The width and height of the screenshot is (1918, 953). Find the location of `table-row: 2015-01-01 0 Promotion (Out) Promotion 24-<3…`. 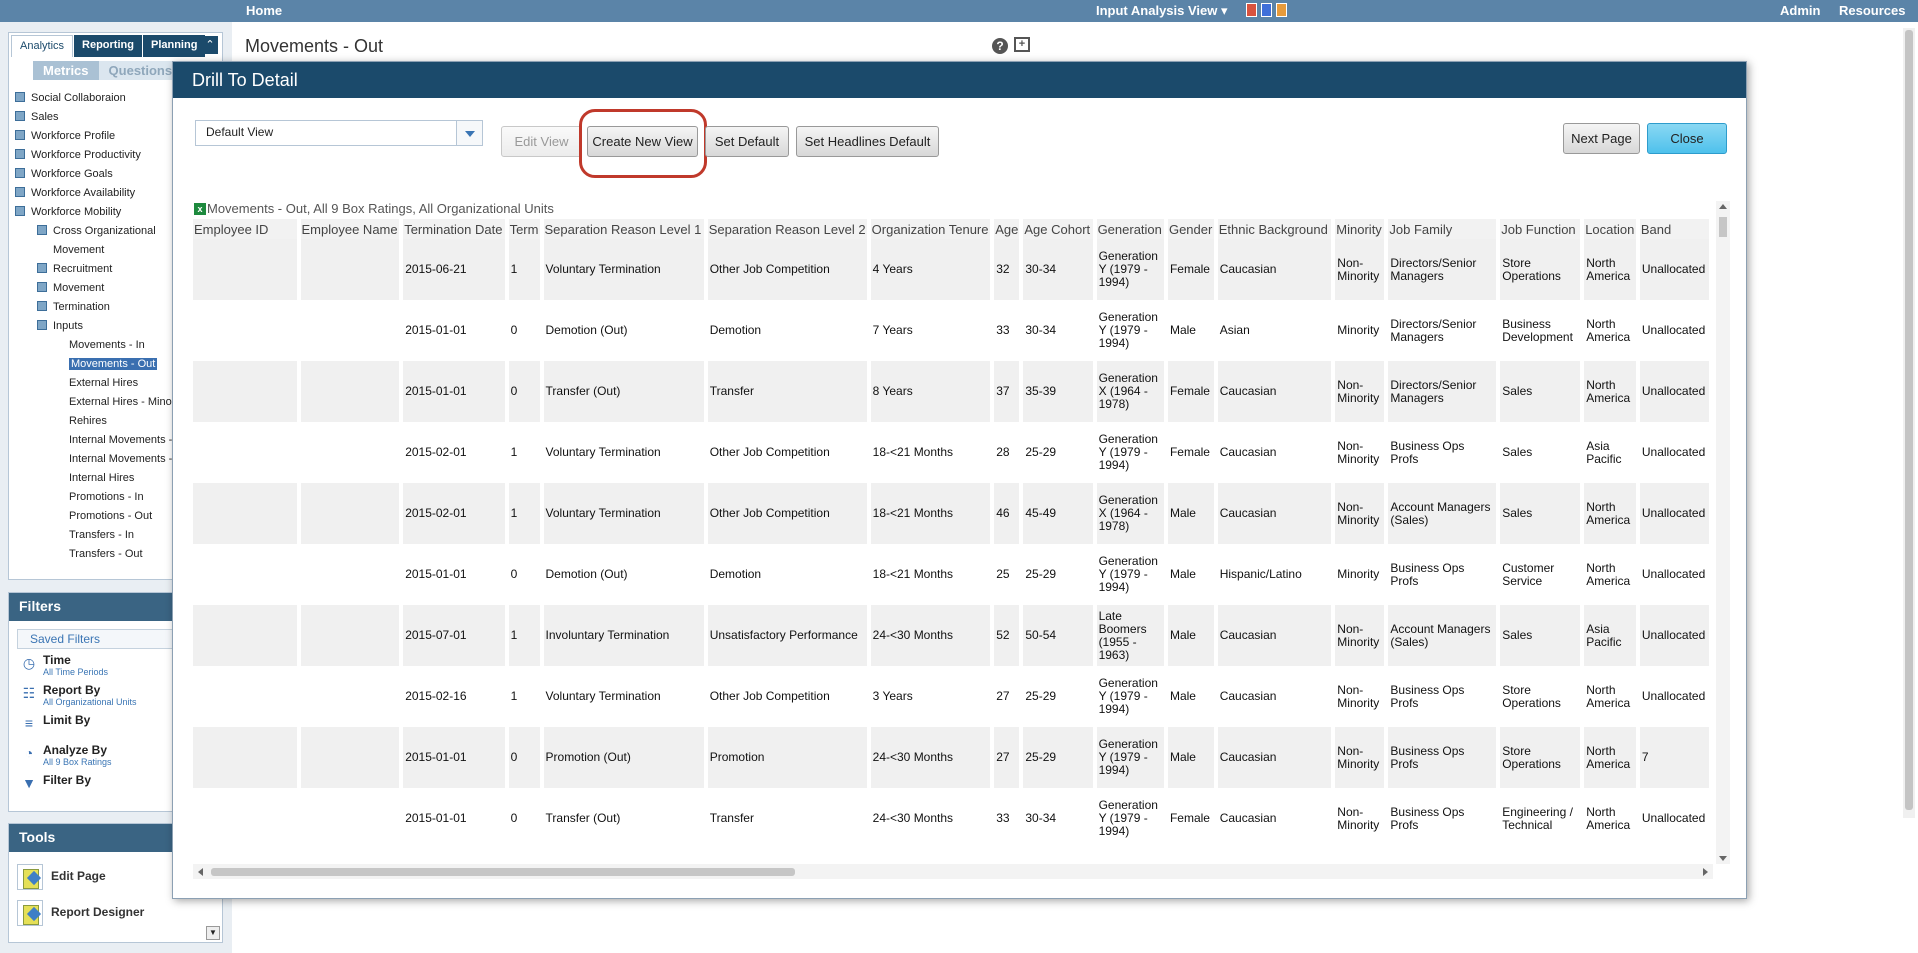

table-row: 2015-01-01 0 Promotion (Out) Promotion 24-<3… is located at coordinates (951, 757).